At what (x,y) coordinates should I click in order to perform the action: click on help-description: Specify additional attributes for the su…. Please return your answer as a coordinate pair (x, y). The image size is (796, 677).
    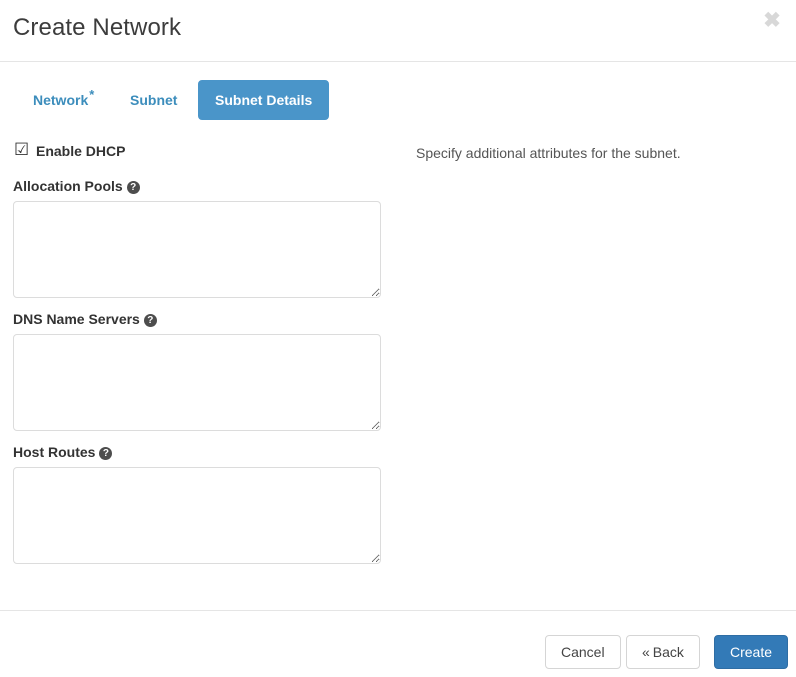
    Looking at the image, I should click on (548, 153).